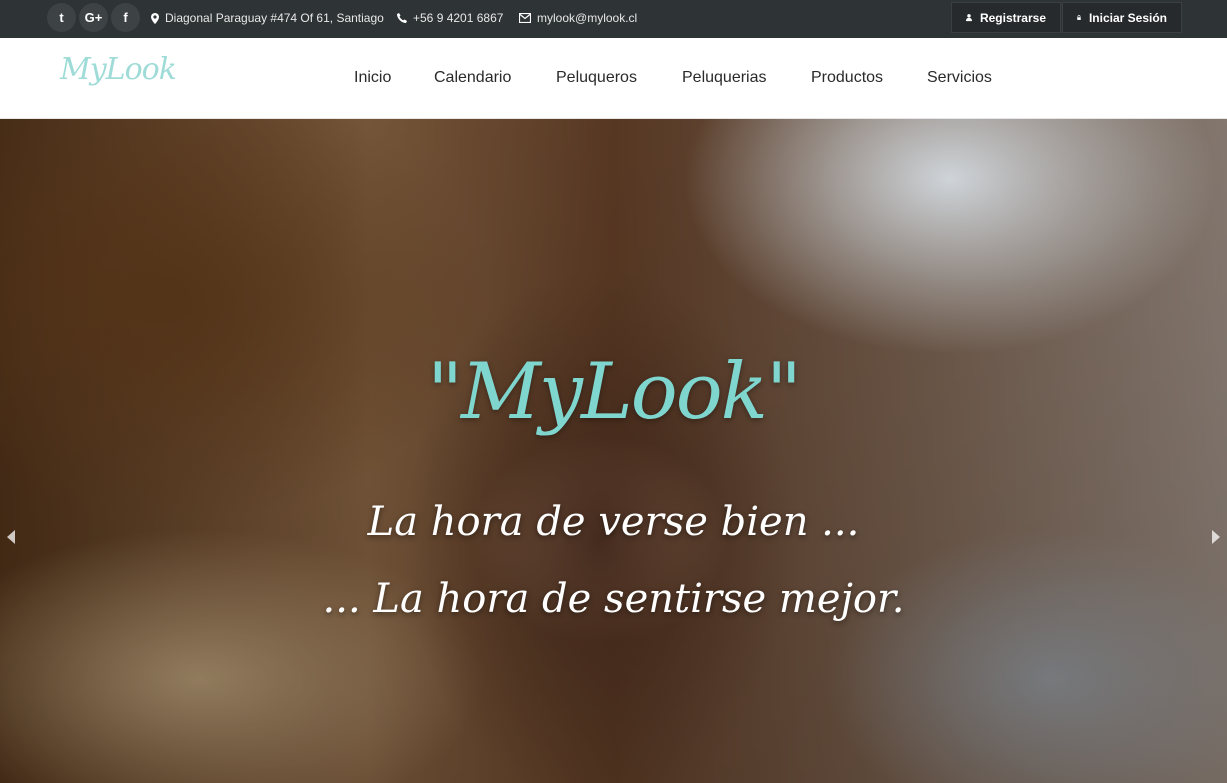 Image resolution: width=1227 pixels, height=783 pixels. I want to click on address-info: Diagonal Paraguay #474 Of 61, Santiago, so click(267, 18).